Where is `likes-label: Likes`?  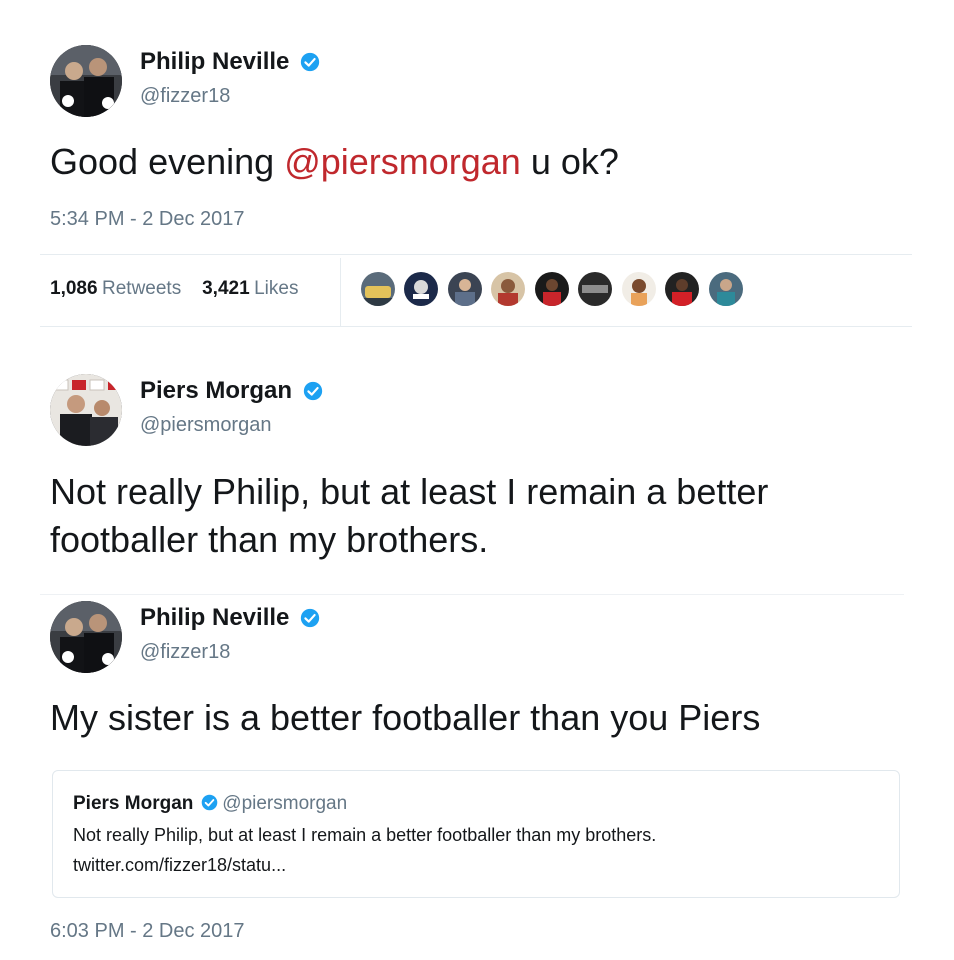
likes-label: Likes is located at coordinates (276, 288).